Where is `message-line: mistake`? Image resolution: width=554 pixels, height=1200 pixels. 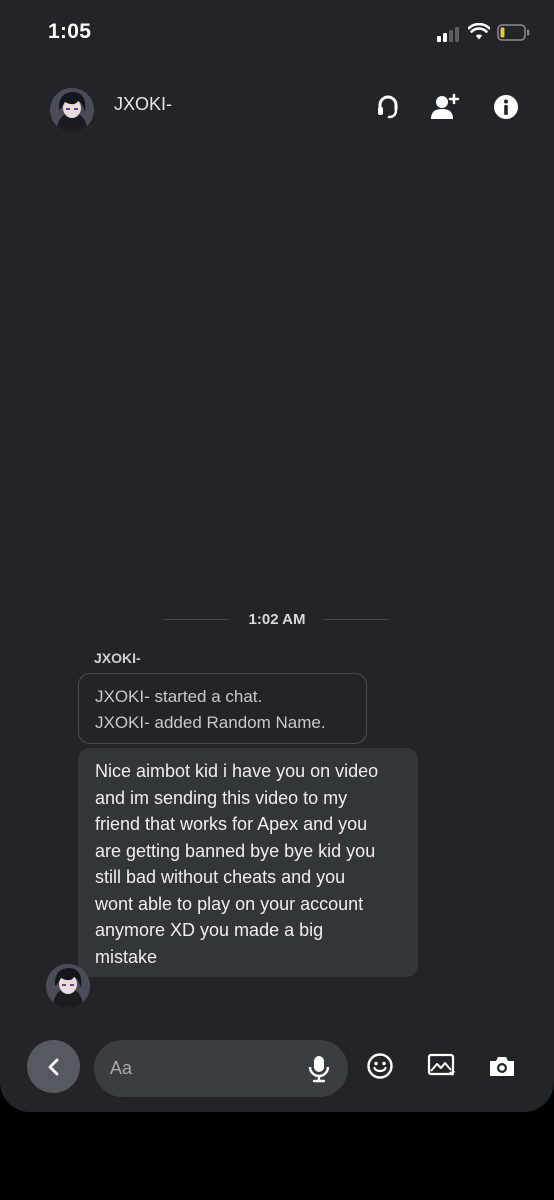 message-line: mistake is located at coordinates (126, 956).